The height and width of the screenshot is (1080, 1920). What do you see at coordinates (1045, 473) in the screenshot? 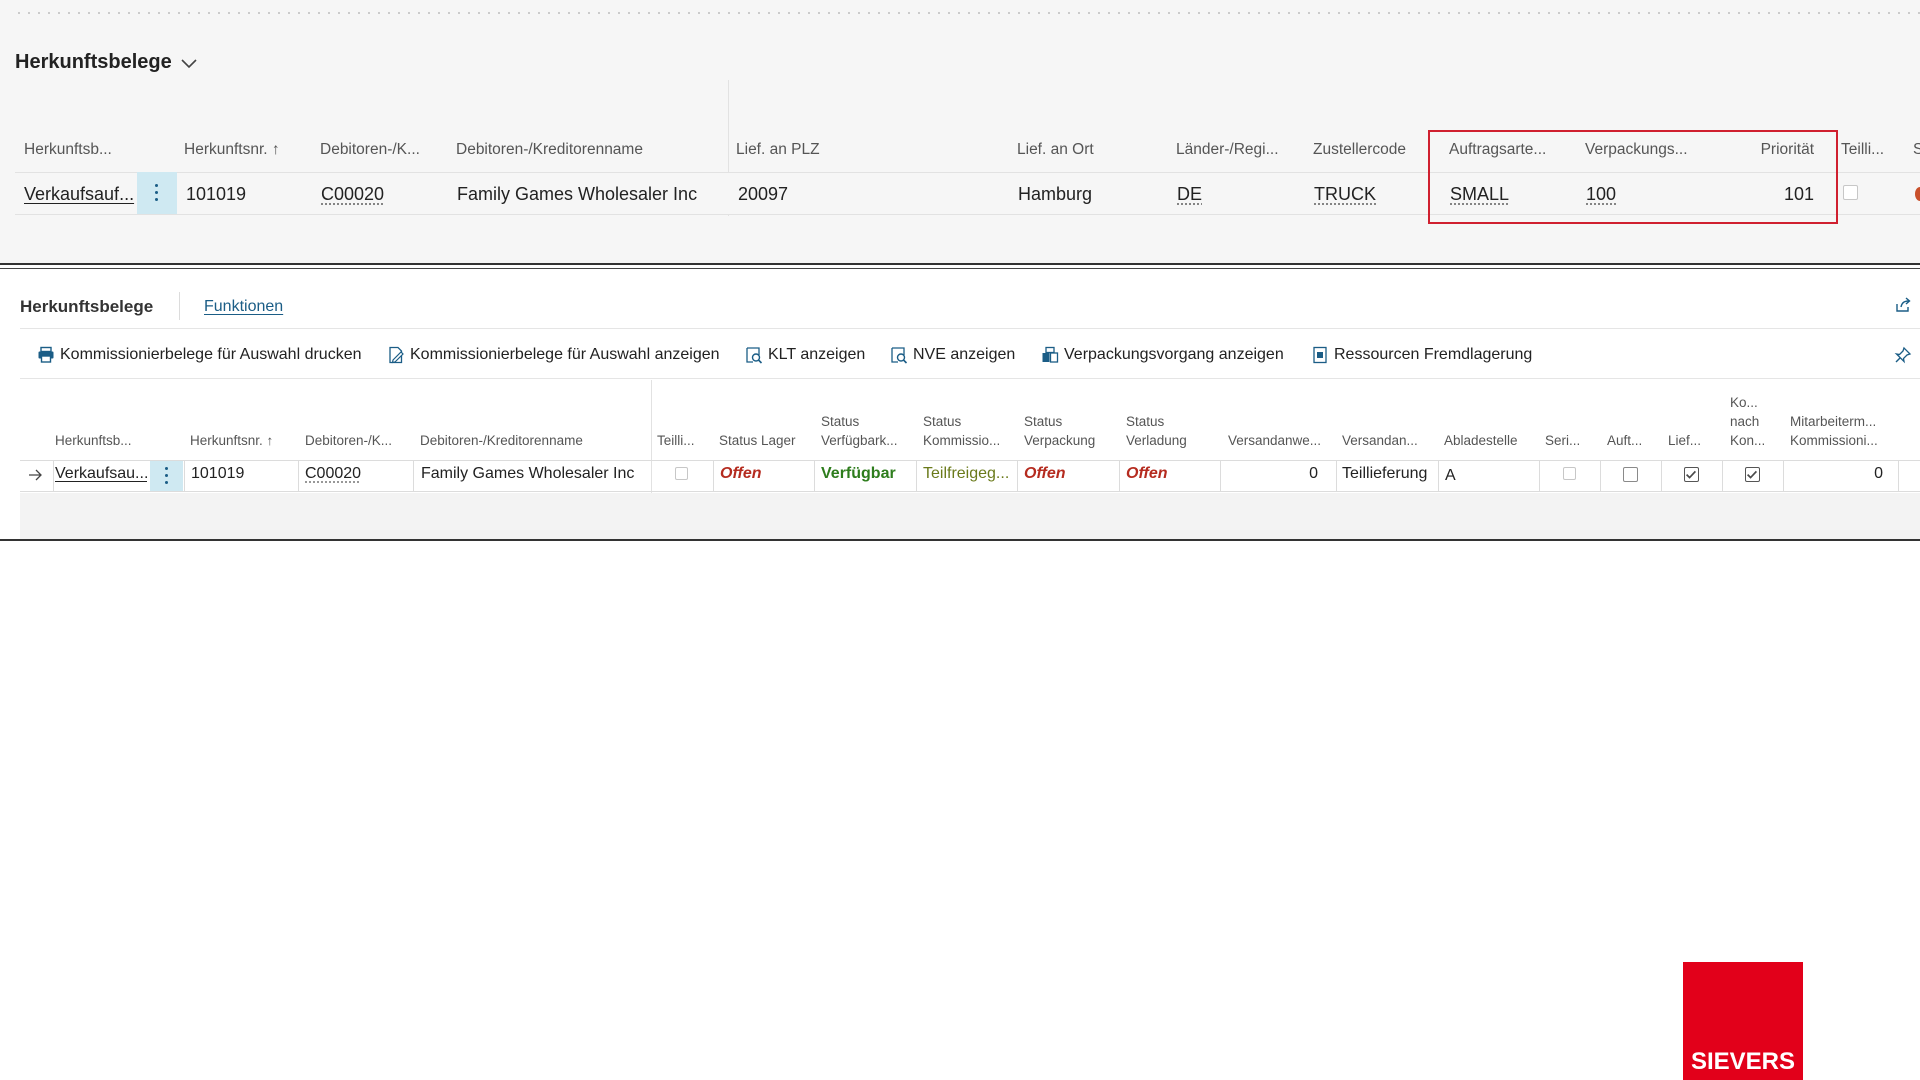
I see `status-verpackung-value: Offen` at bounding box center [1045, 473].